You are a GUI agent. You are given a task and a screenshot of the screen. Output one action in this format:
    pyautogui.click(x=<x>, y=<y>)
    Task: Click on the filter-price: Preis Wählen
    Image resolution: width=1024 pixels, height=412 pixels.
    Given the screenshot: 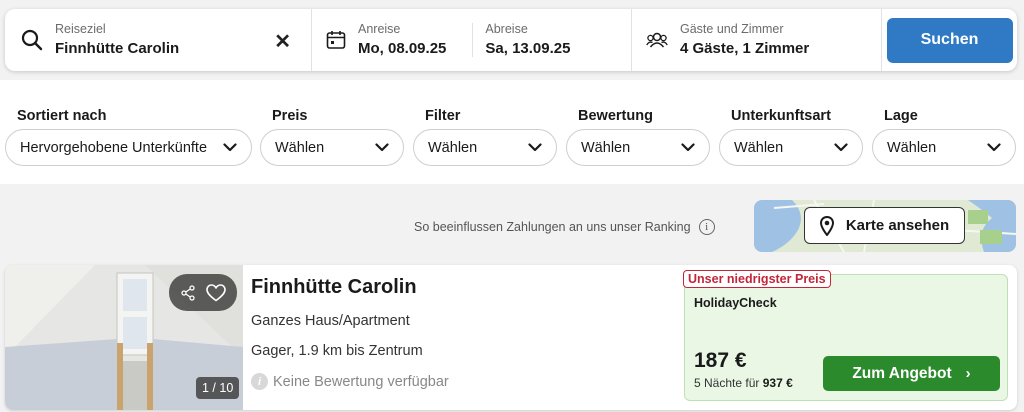 What is the action you would take?
    pyautogui.click(x=332, y=137)
    